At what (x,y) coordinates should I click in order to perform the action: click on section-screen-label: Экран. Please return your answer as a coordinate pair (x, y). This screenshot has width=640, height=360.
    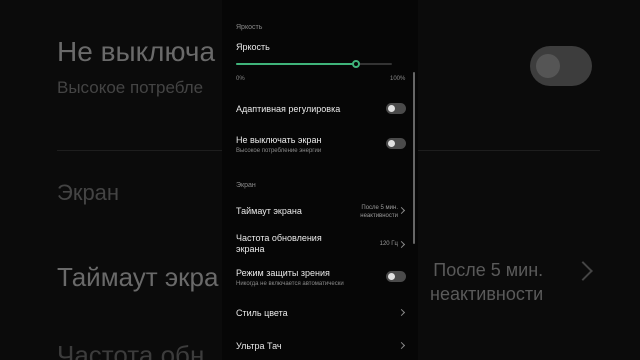
    Looking at the image, I should click on (246, 185).